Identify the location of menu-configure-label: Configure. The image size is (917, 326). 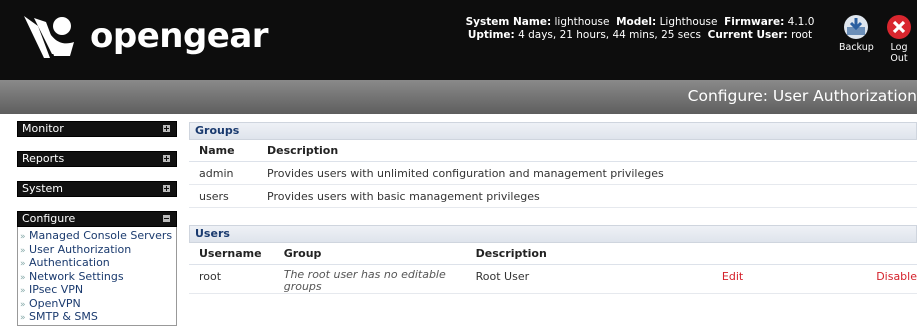
(49, 218).